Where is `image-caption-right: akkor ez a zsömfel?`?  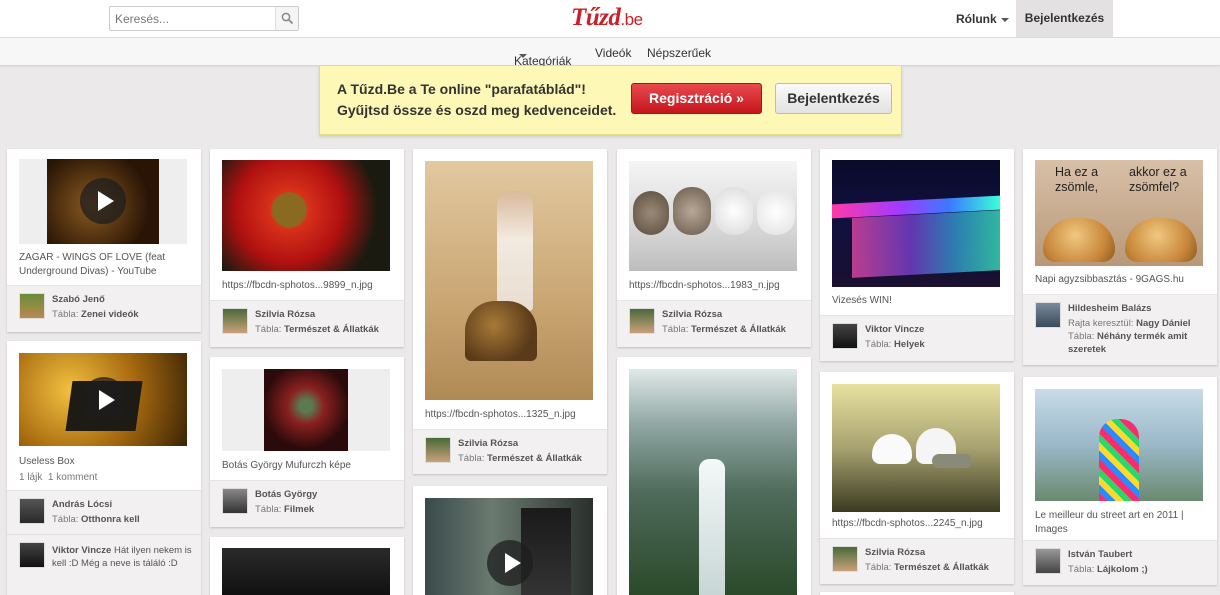 image-caption-right: akkor ez a zsömfel? is located at coordinates (1158, 179).